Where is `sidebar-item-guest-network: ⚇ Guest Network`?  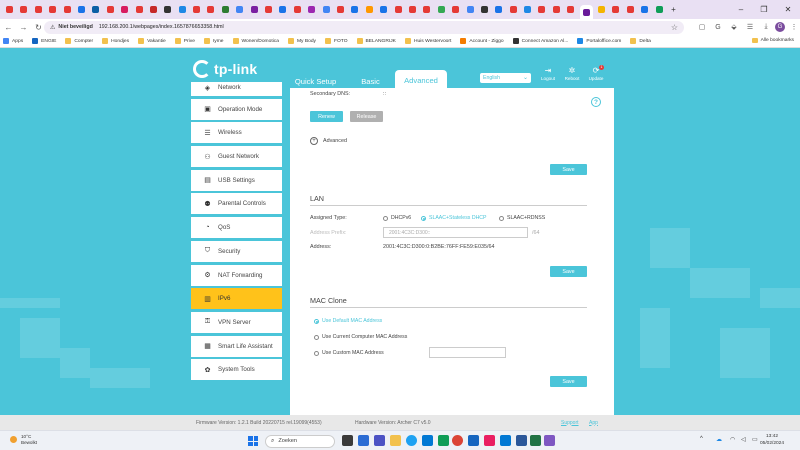
sidebar-item-guest-network: ⚇ Guest Network is located at coordinates (236, 157).